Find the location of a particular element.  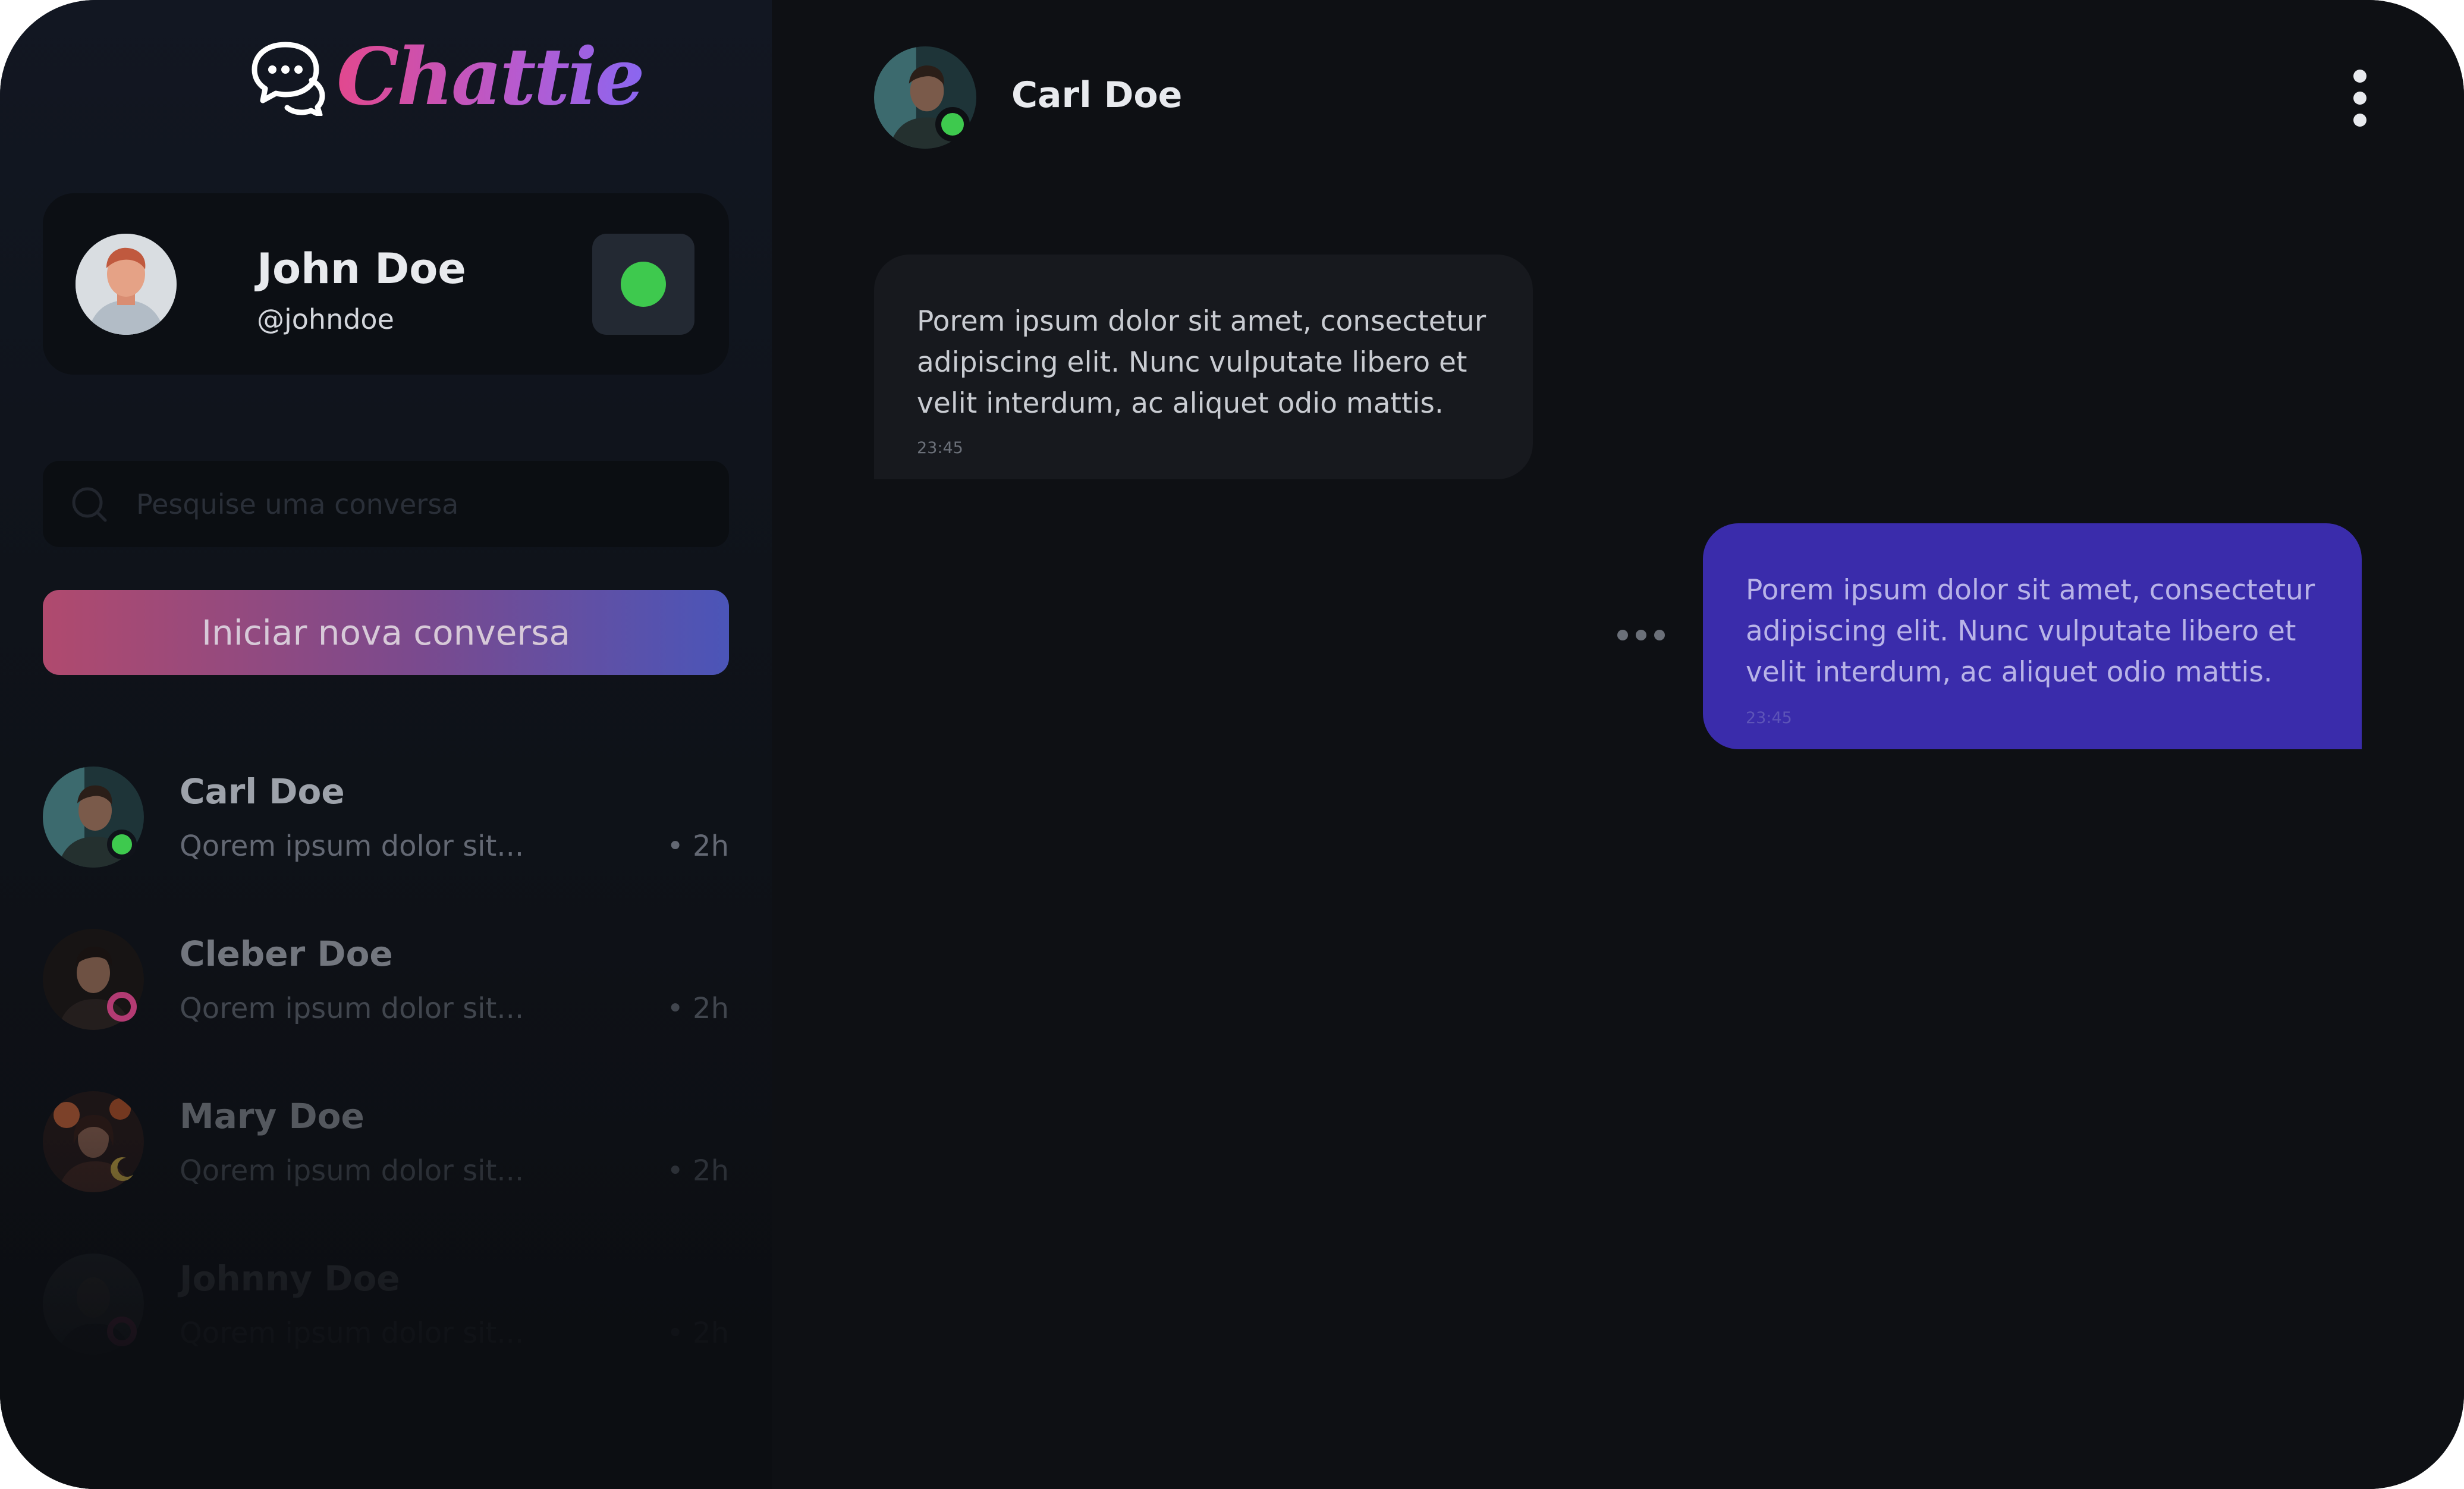

search-input is located at coordinates (421, 504).